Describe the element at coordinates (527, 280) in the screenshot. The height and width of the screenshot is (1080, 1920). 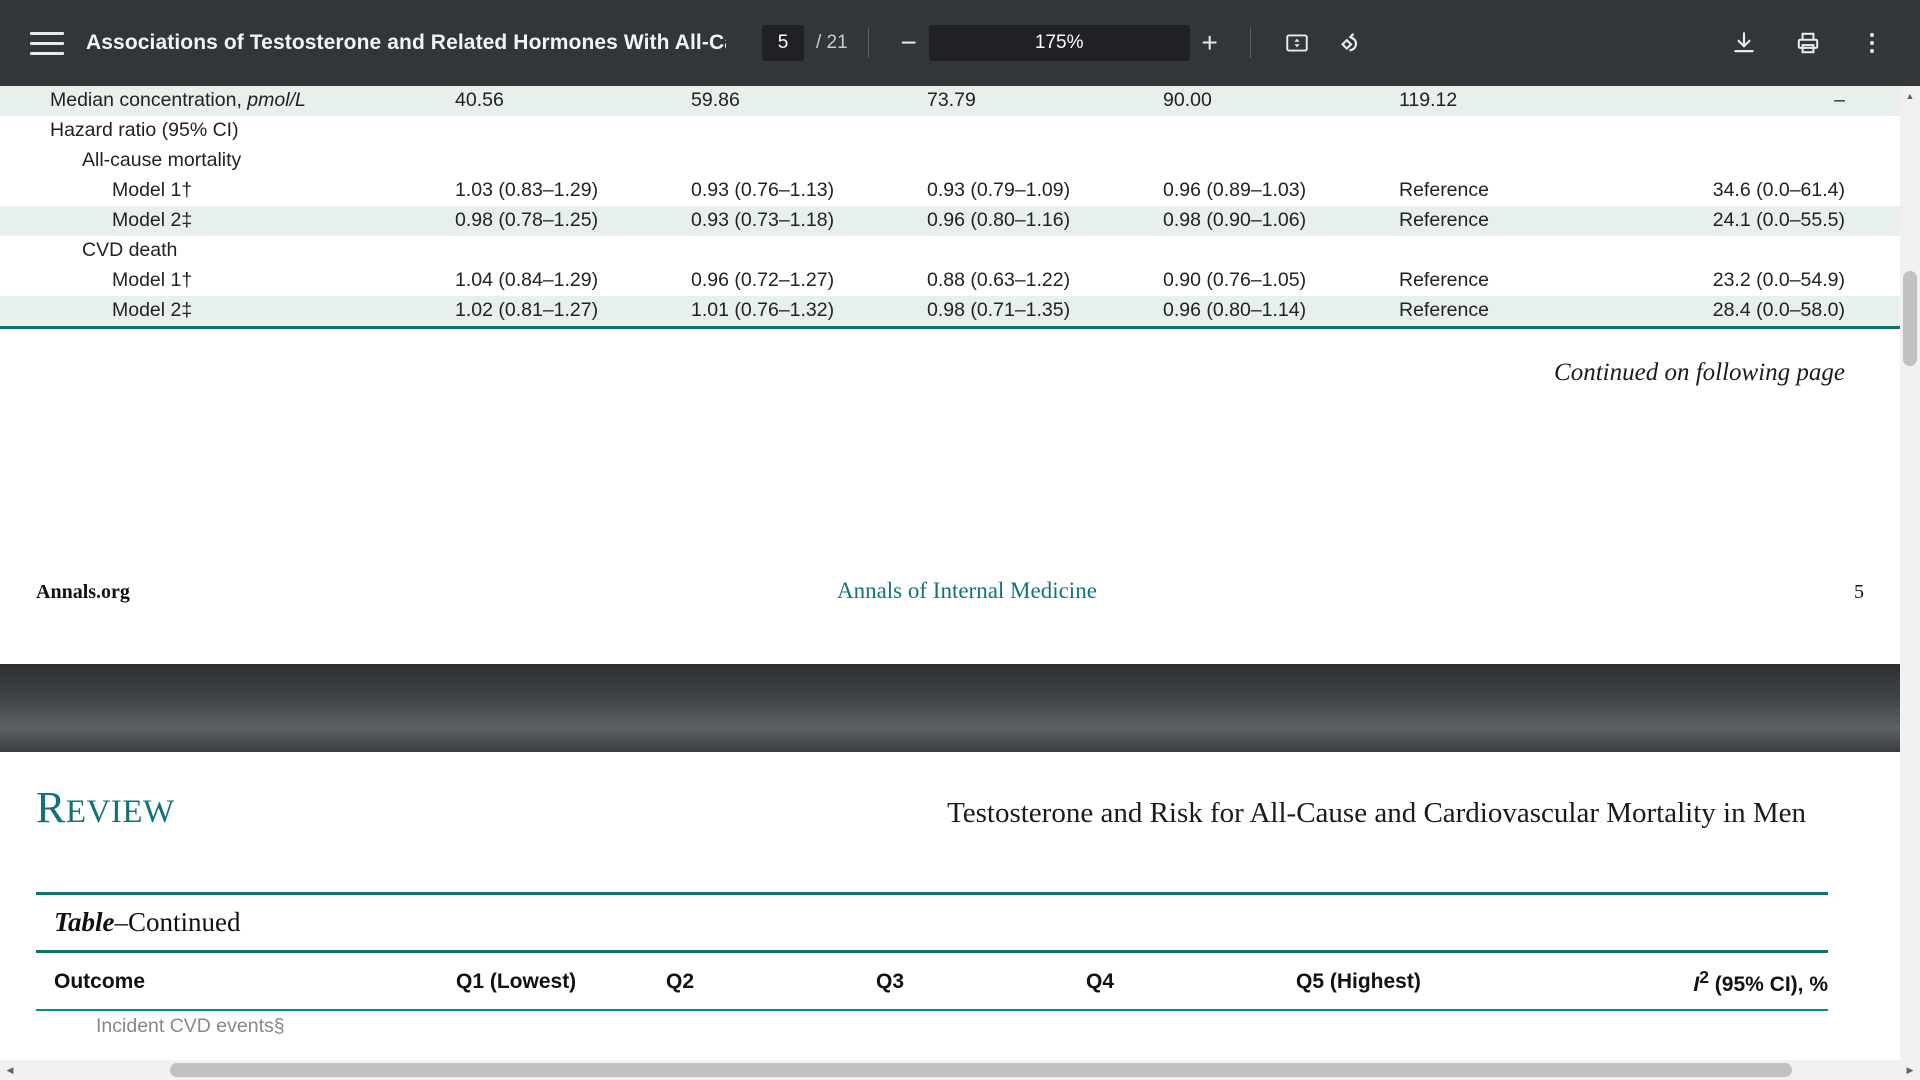
I see `table-cell: 1.04 (0.84–1.29)` at that location.